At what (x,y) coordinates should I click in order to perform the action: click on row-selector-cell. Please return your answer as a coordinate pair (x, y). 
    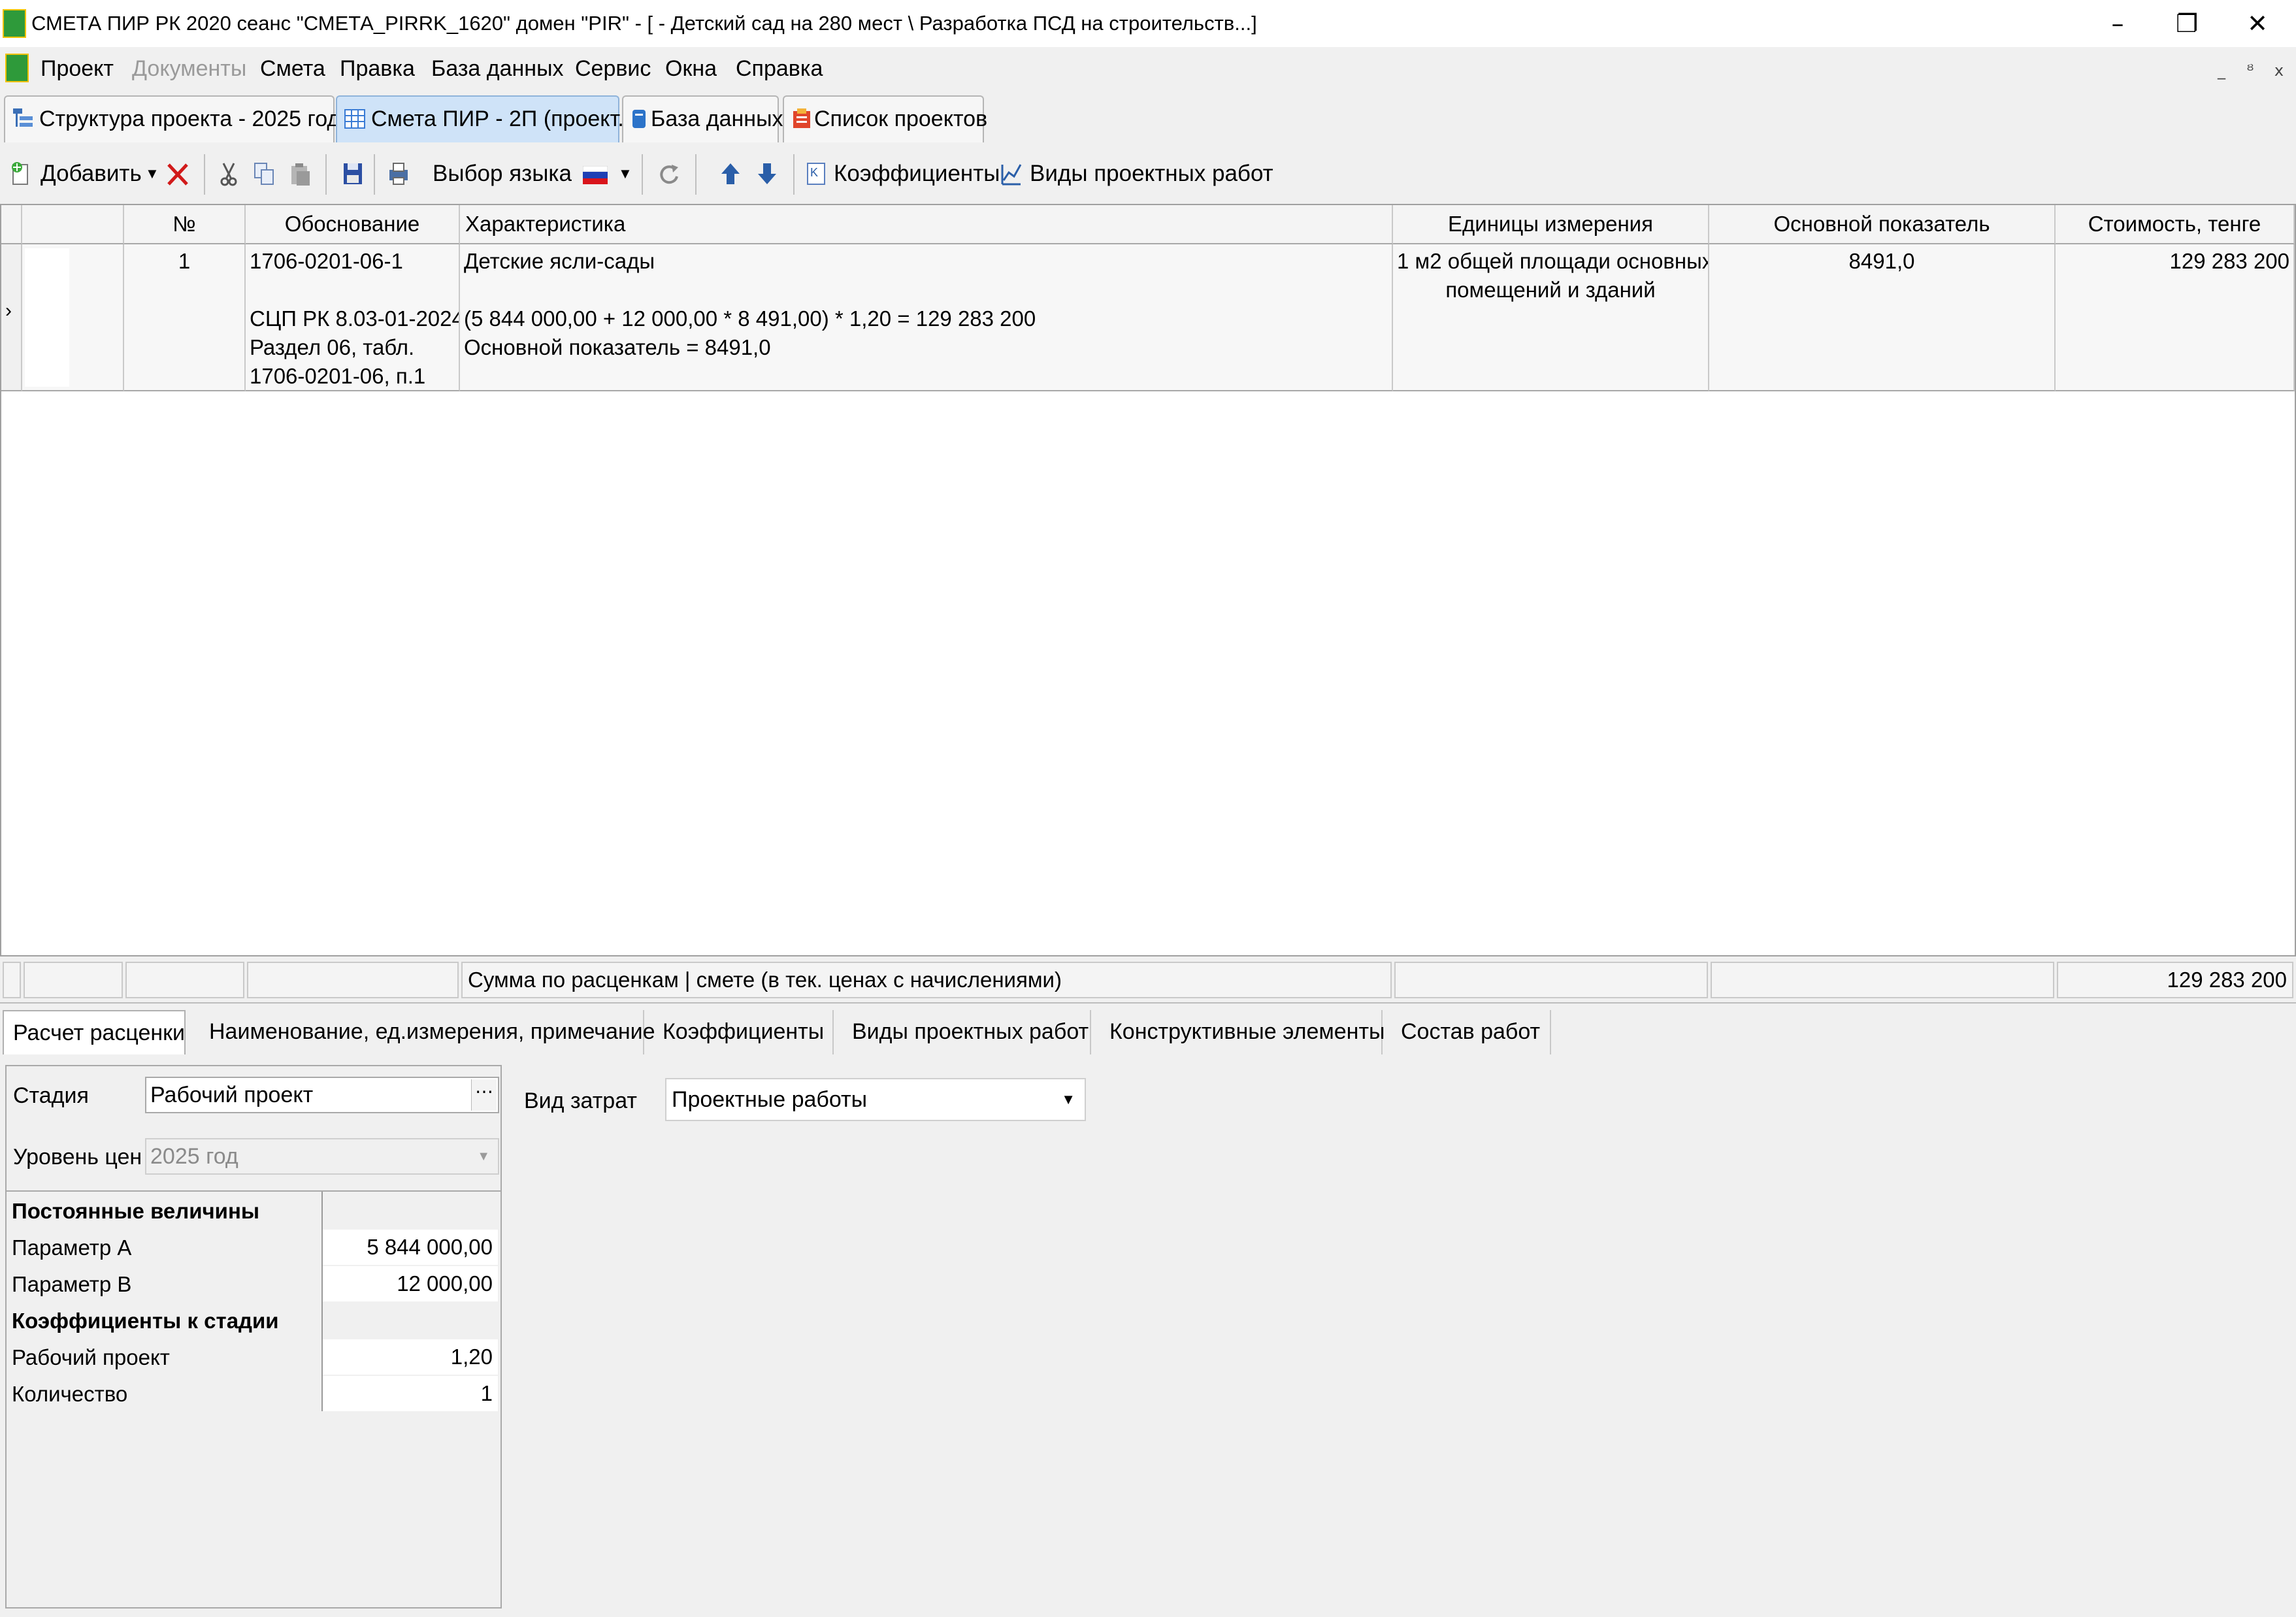
    Looking at the image, I should click on (73, 317).